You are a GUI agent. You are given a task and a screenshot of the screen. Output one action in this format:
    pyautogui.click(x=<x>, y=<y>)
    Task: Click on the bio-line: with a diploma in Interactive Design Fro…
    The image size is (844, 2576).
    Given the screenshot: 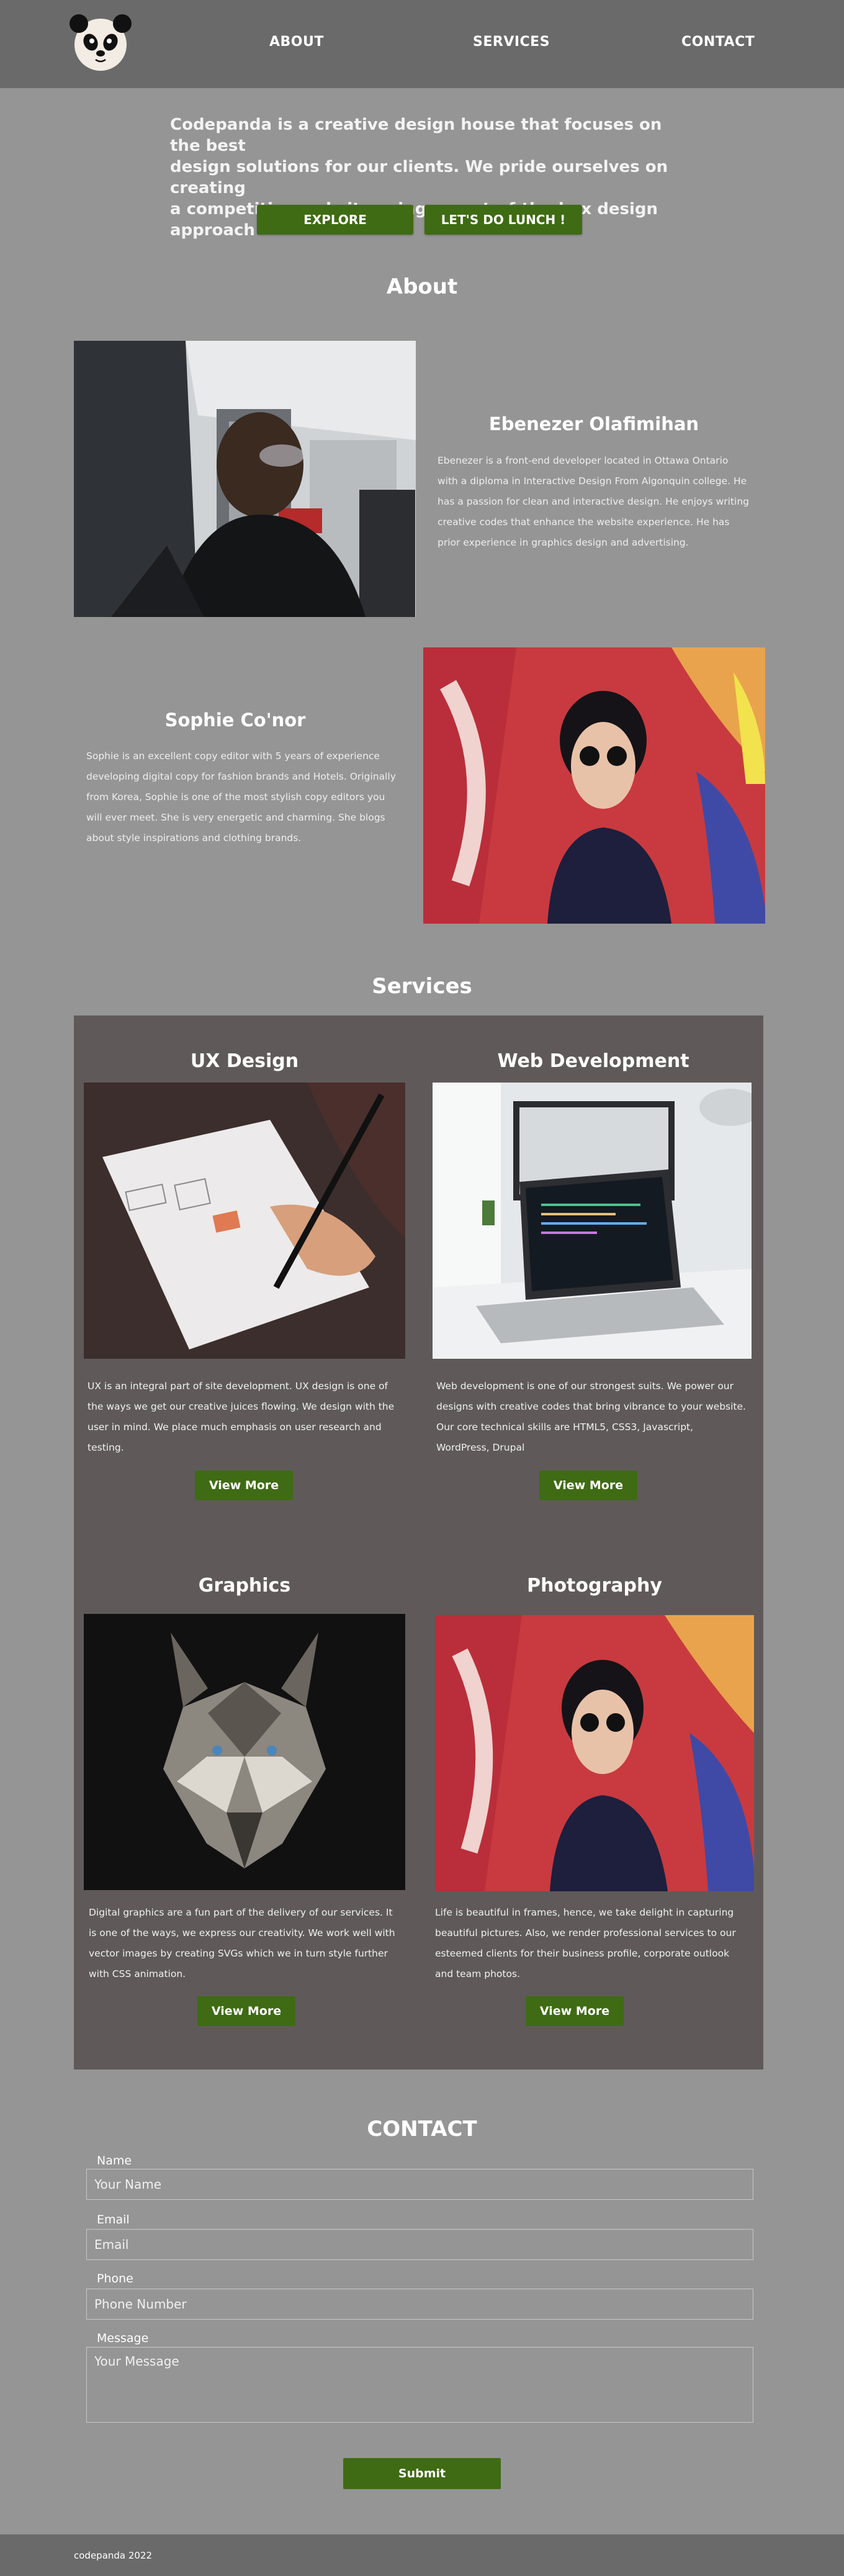 What is the action you would take?
    pyautogui.click(x=592, y=481)
    